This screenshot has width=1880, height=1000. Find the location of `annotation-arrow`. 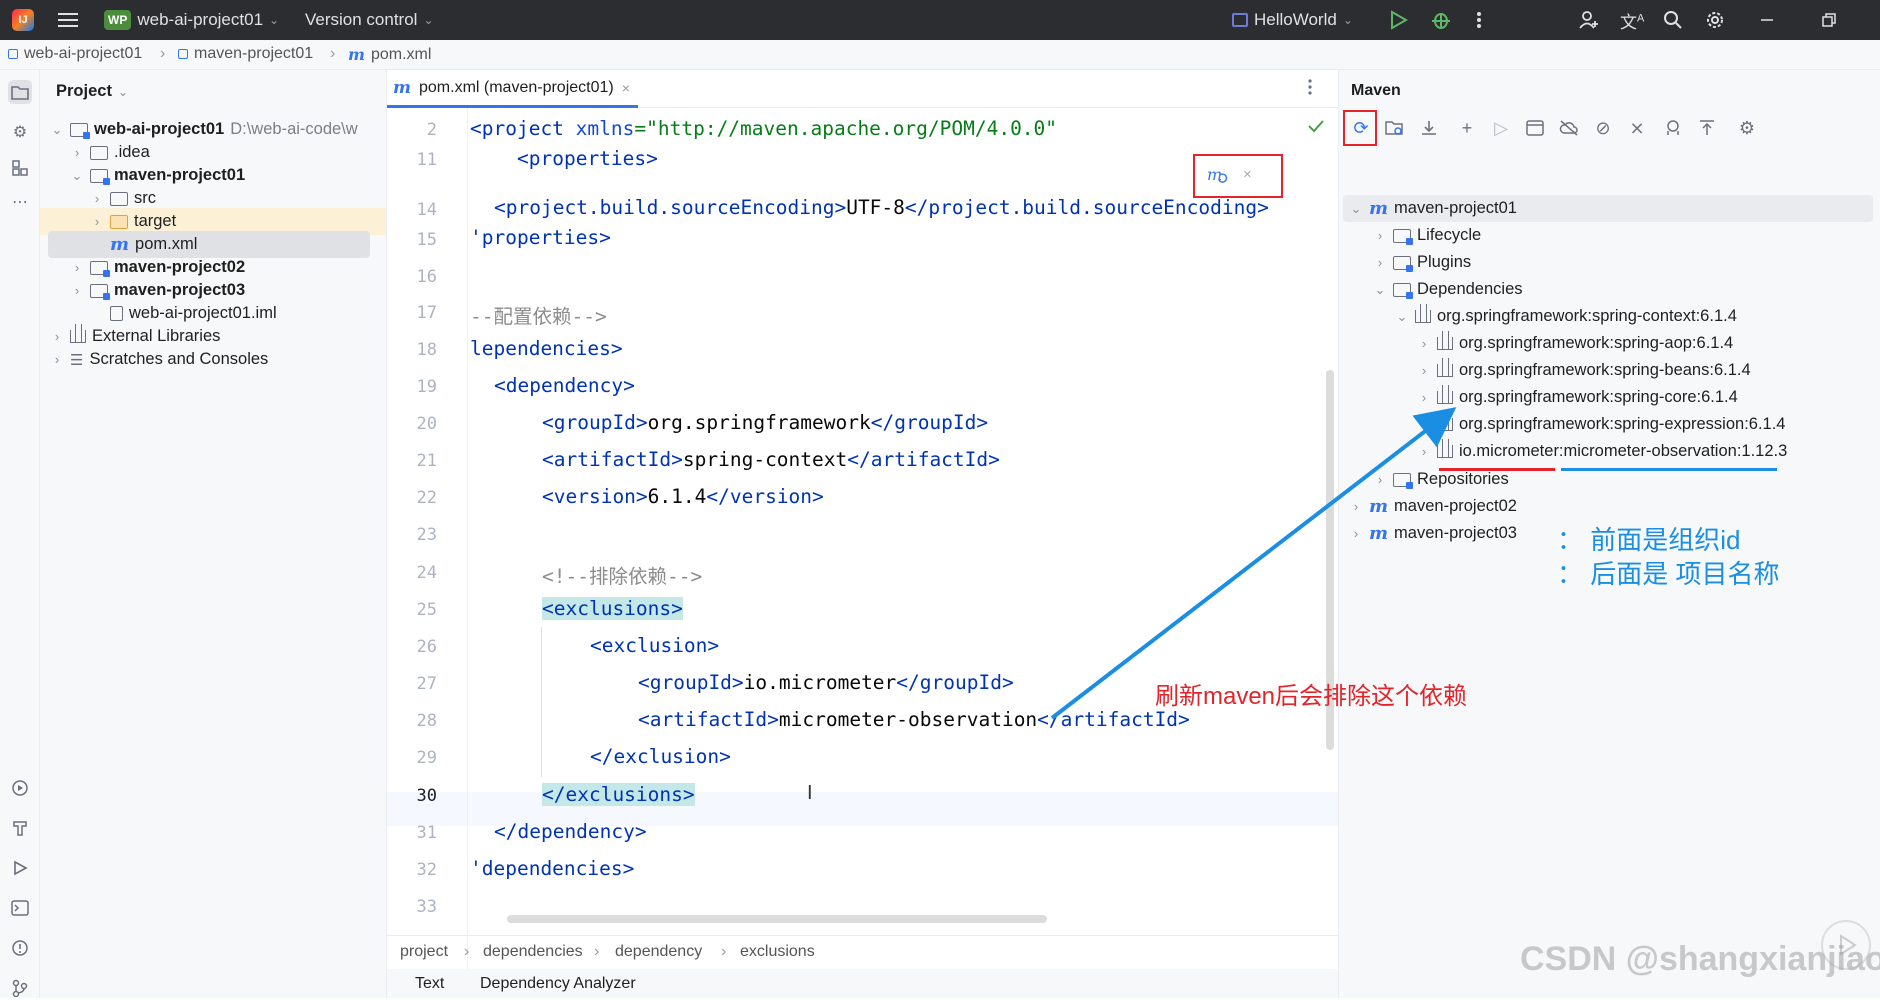

annotation-arrow is located at coordinates (1253, 563).